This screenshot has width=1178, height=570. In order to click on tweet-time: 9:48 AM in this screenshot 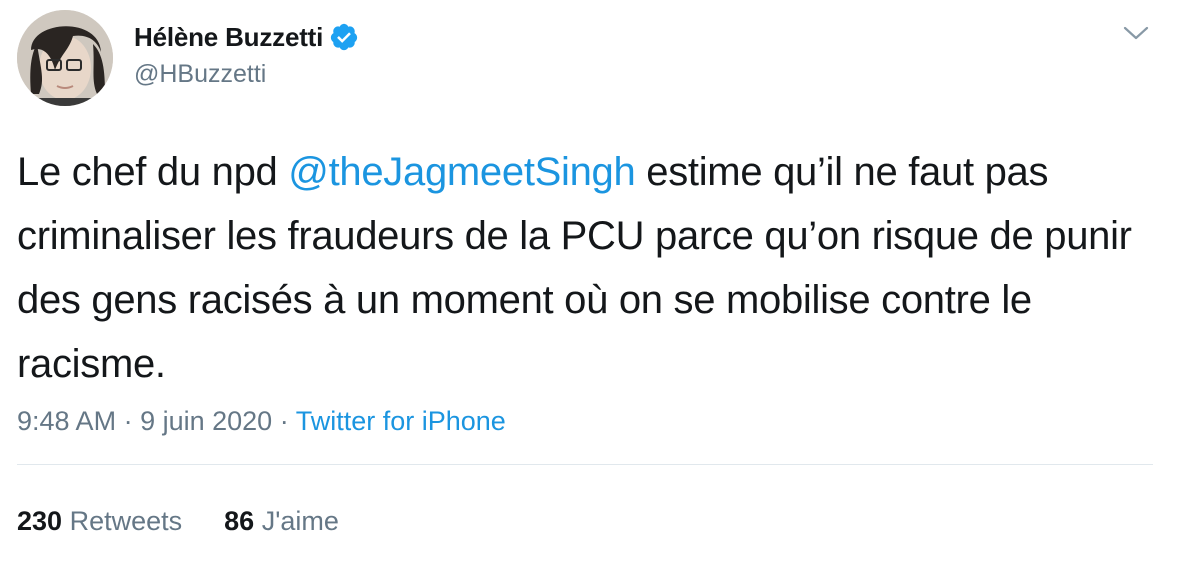, I will do `click(66, 421)`.